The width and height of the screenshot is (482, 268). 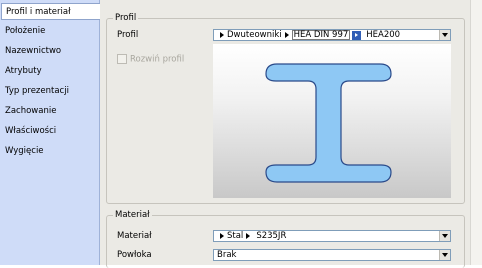 What do you see at coordinates (476, 132) in the screenshot?
I see `vertical-scrollbar` at bounding box center [476, 132].